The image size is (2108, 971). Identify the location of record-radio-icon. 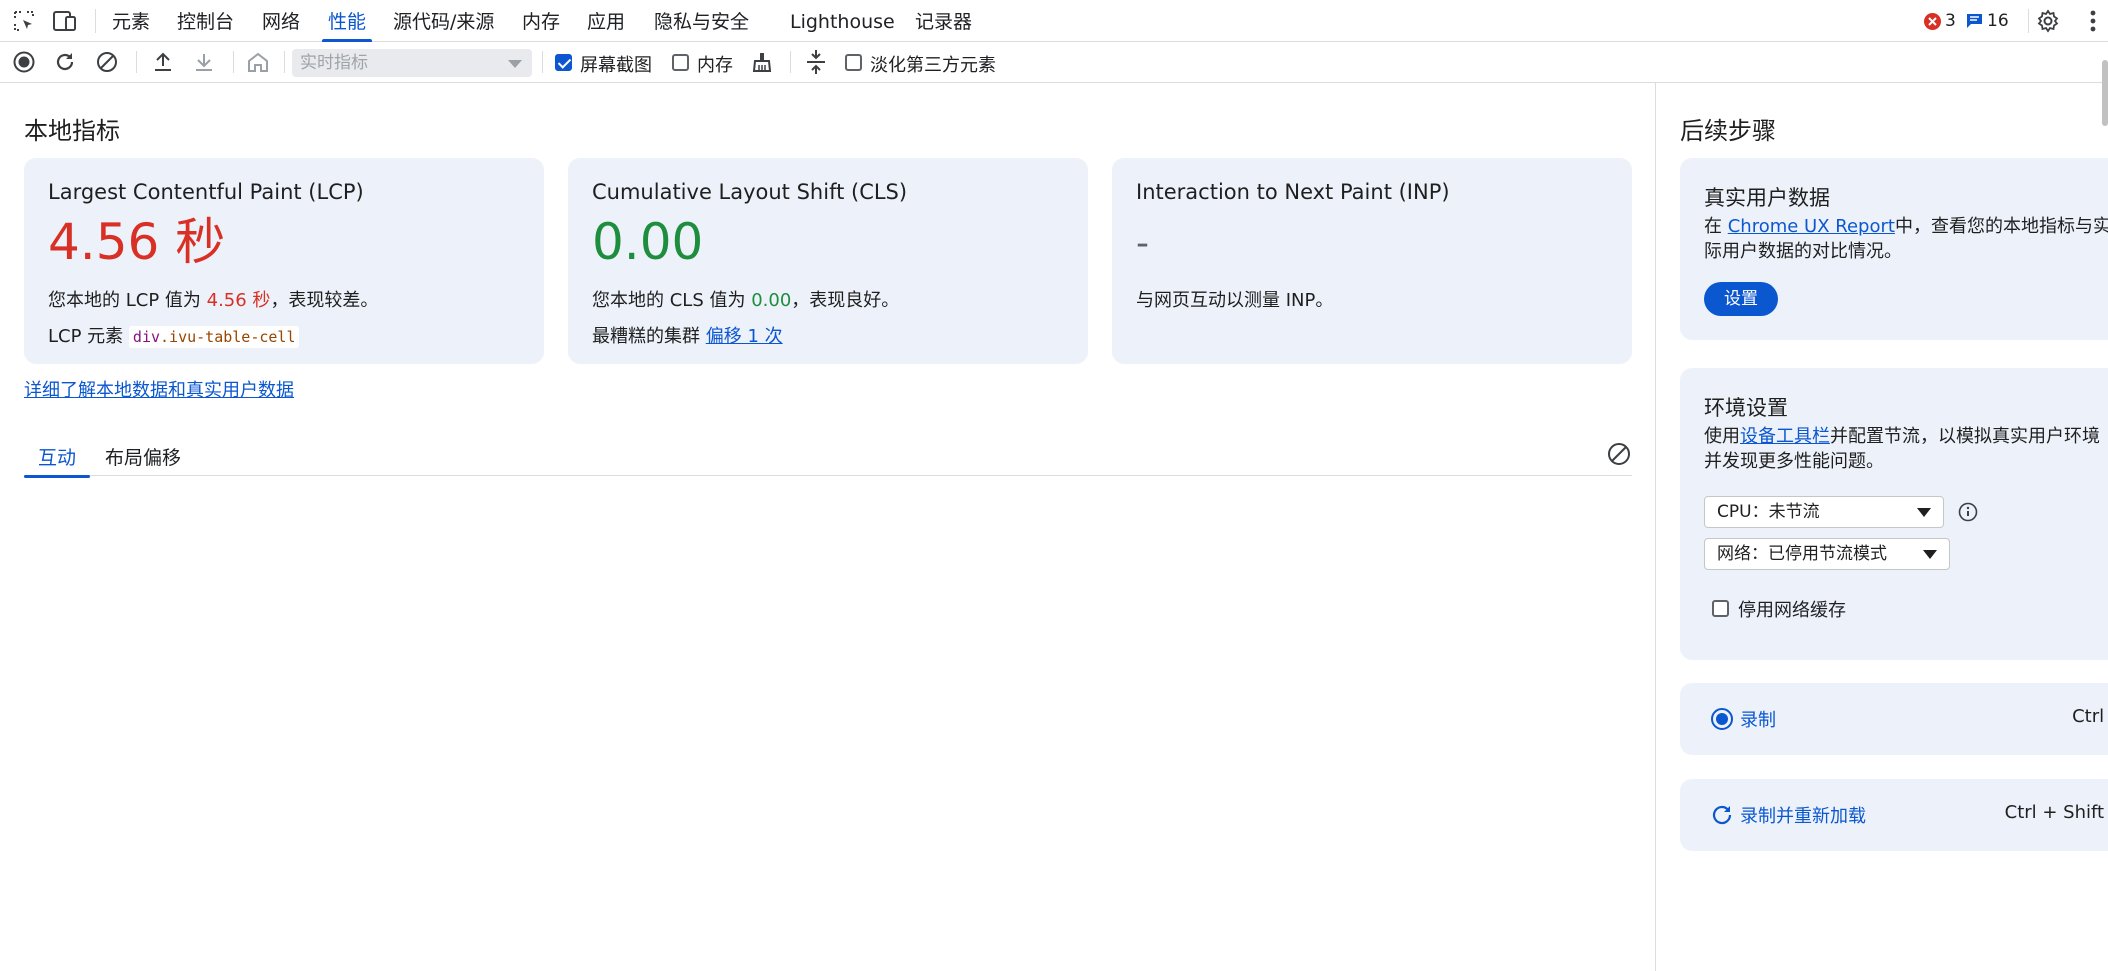
(1722, 719).